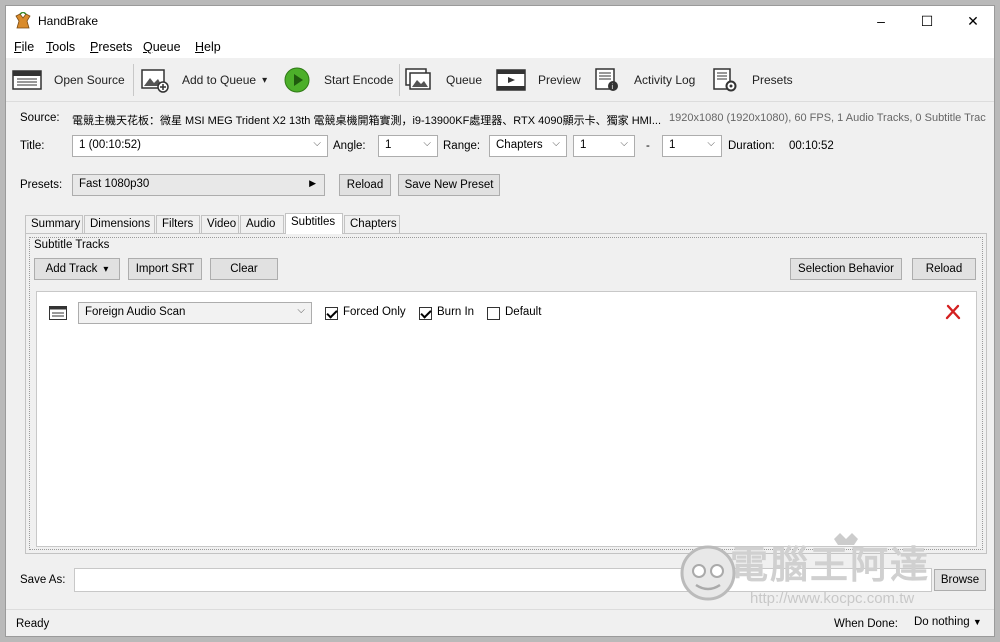 Image resolution: width=1000 pixels, height=642 pixels. What do you see at coordinates (208, 47) in the screenshot?
I see `menu-help: Help` at bounding box center [208, 47].